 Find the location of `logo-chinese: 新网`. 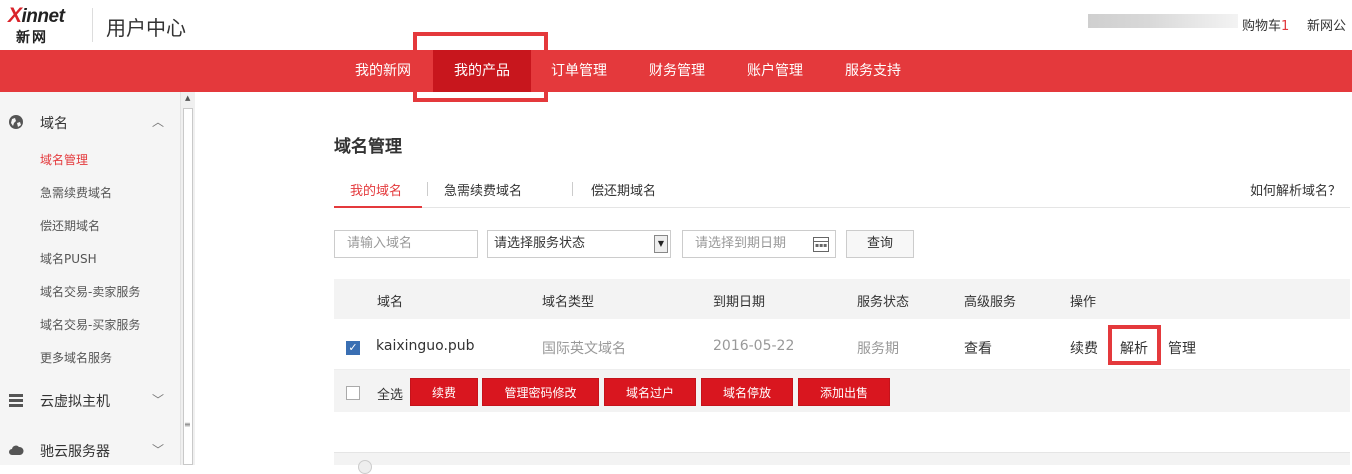

logo-chinese: 新网 is located at coordinates (32, 38).